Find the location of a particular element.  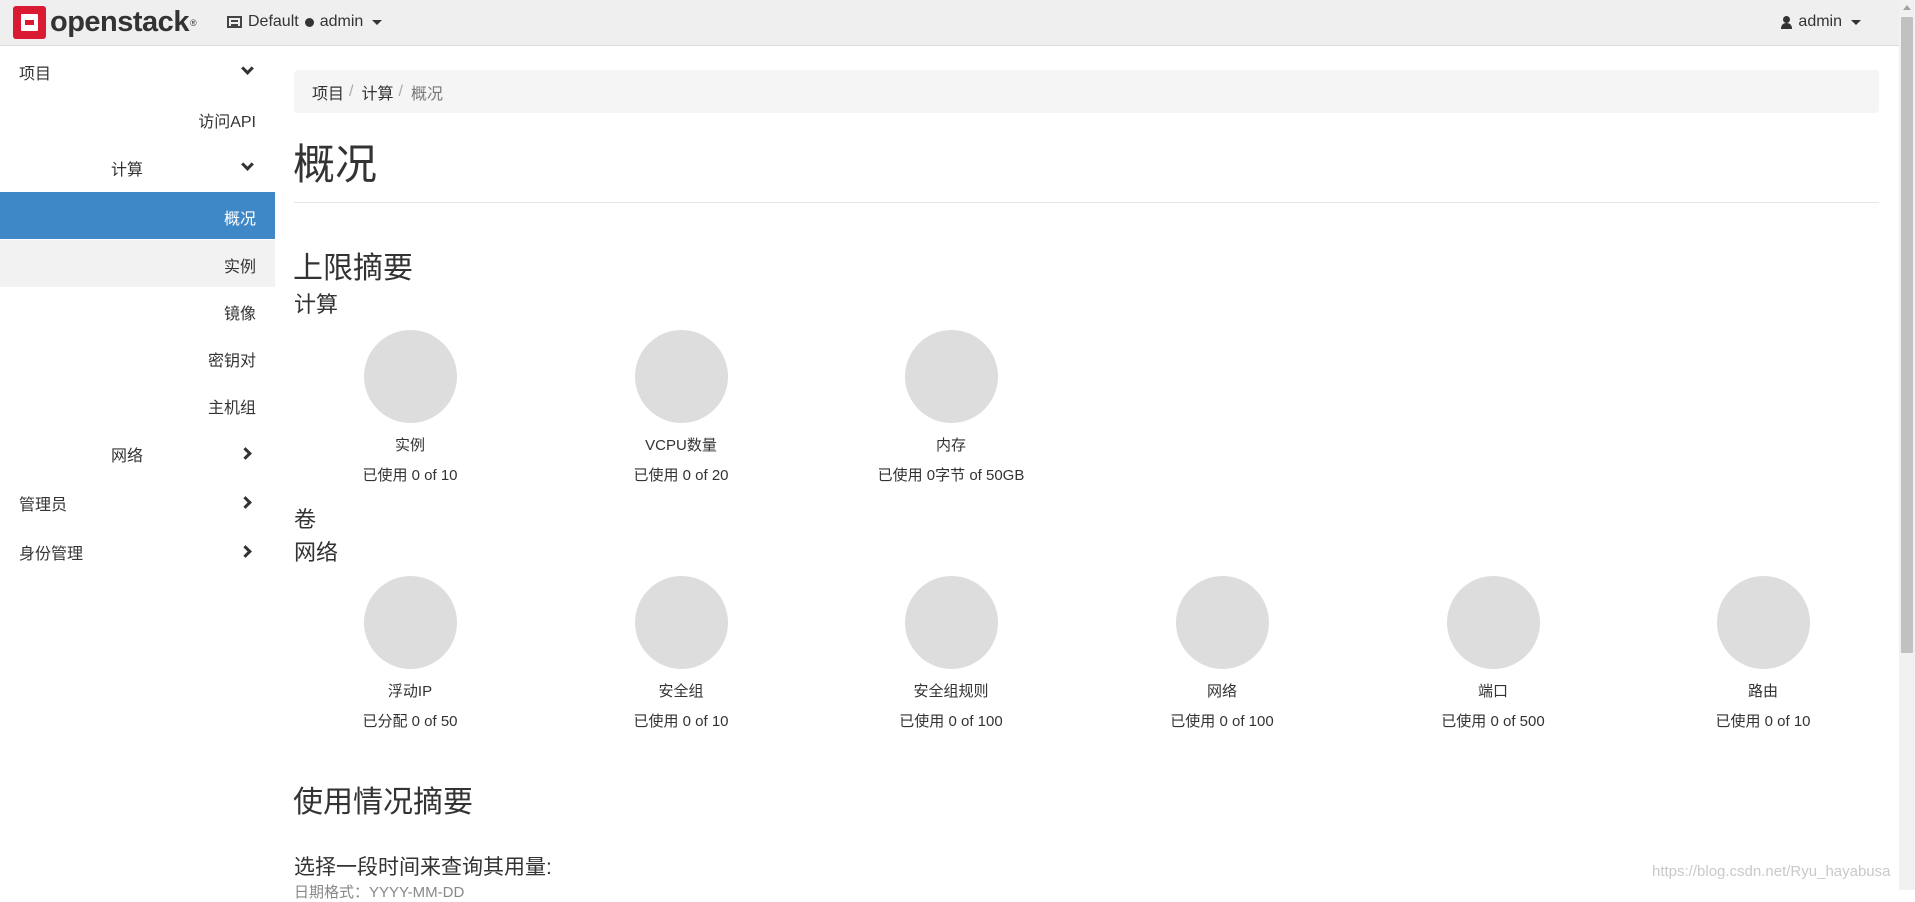

sidebar-item-overview: 概况 is located at coordinates (137, 215).